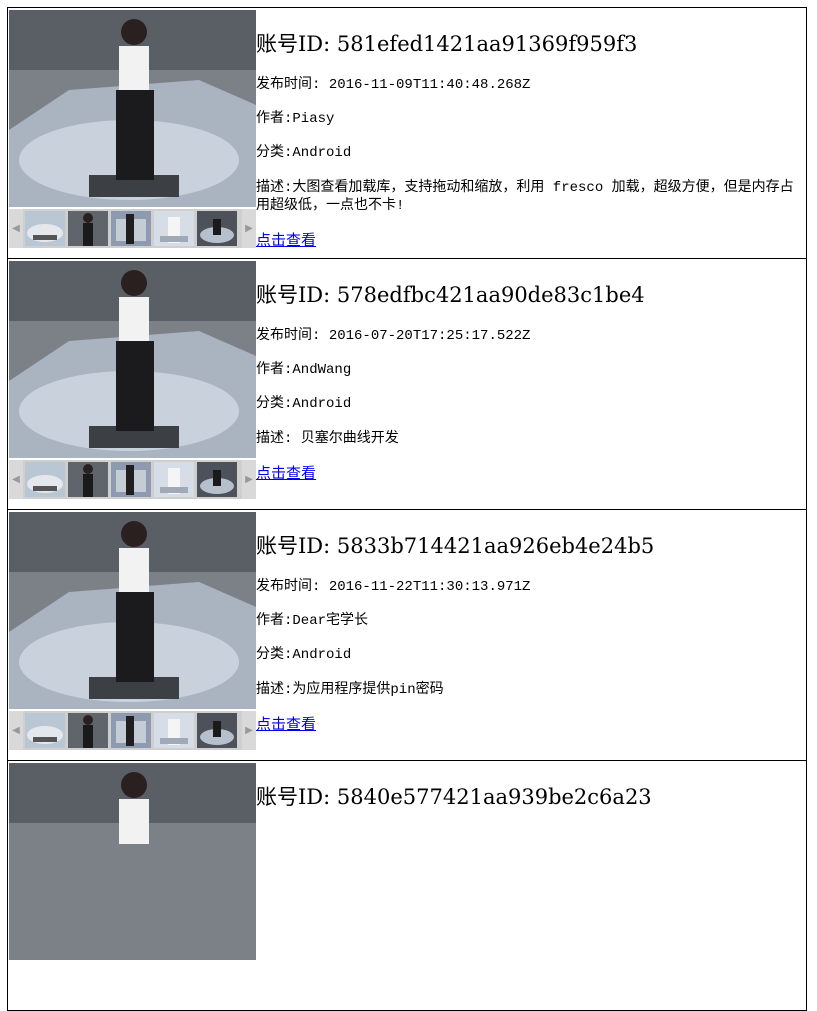  I want to click on account-id-title: 账号ID: 5840e577421aa939be2c6a23, so click(454, 797).